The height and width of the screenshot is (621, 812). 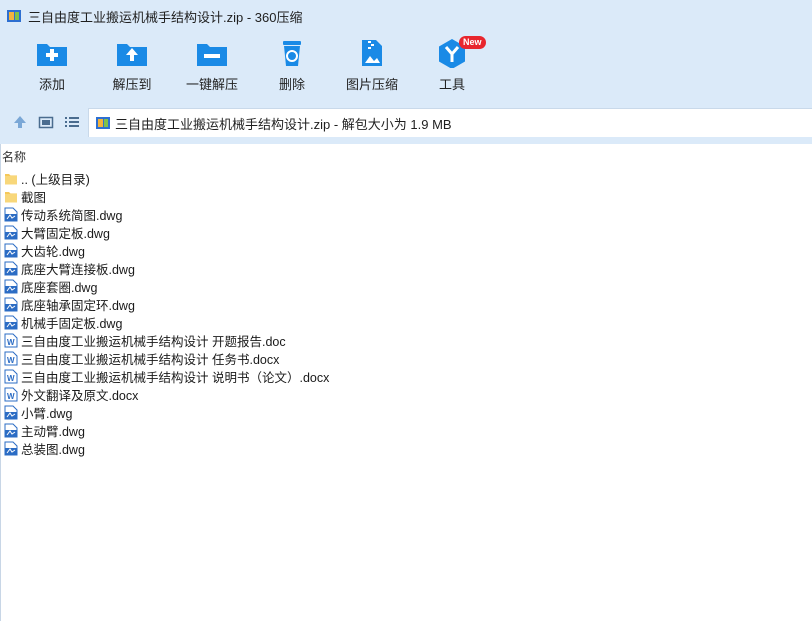 What do you see at coordinates (166, 286) in the screenshot?
I see `file-row: 底座套圈.dwg` at bounding box center [166, 286].